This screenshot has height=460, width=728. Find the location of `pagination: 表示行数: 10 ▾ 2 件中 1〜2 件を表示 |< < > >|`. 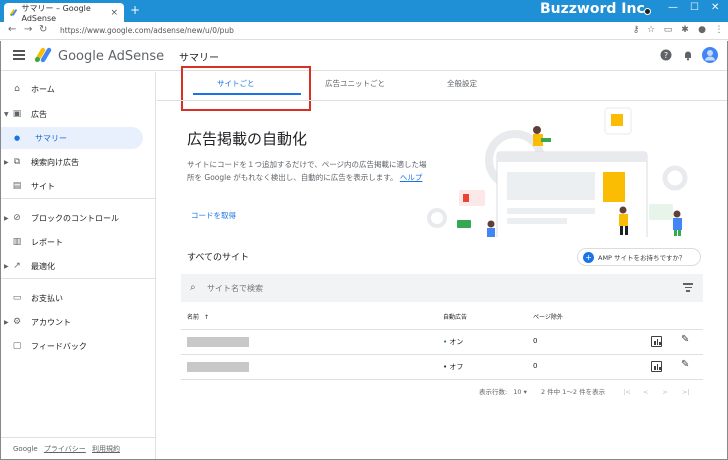

pagination: 表示行数: 10 ▾ 2 件中 1〜2 件を表示 |< < > >| is located at coordinates (584, 391).